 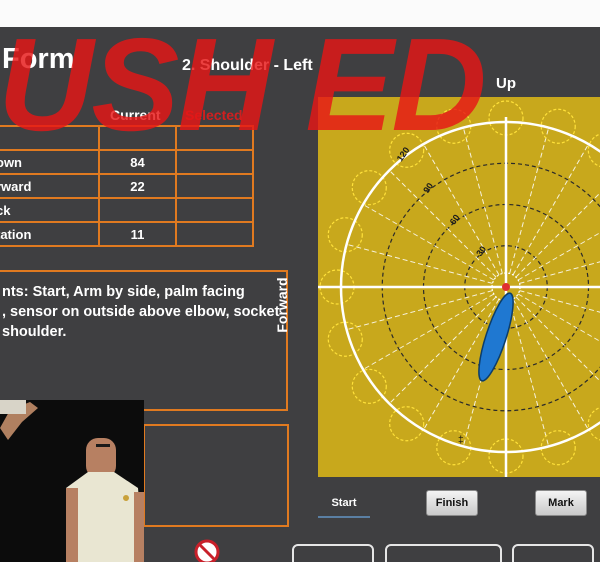 What do you see at coordinates (216, 475) in the screenshot?
I see `notes-panel` at bounding box center [216, 475].